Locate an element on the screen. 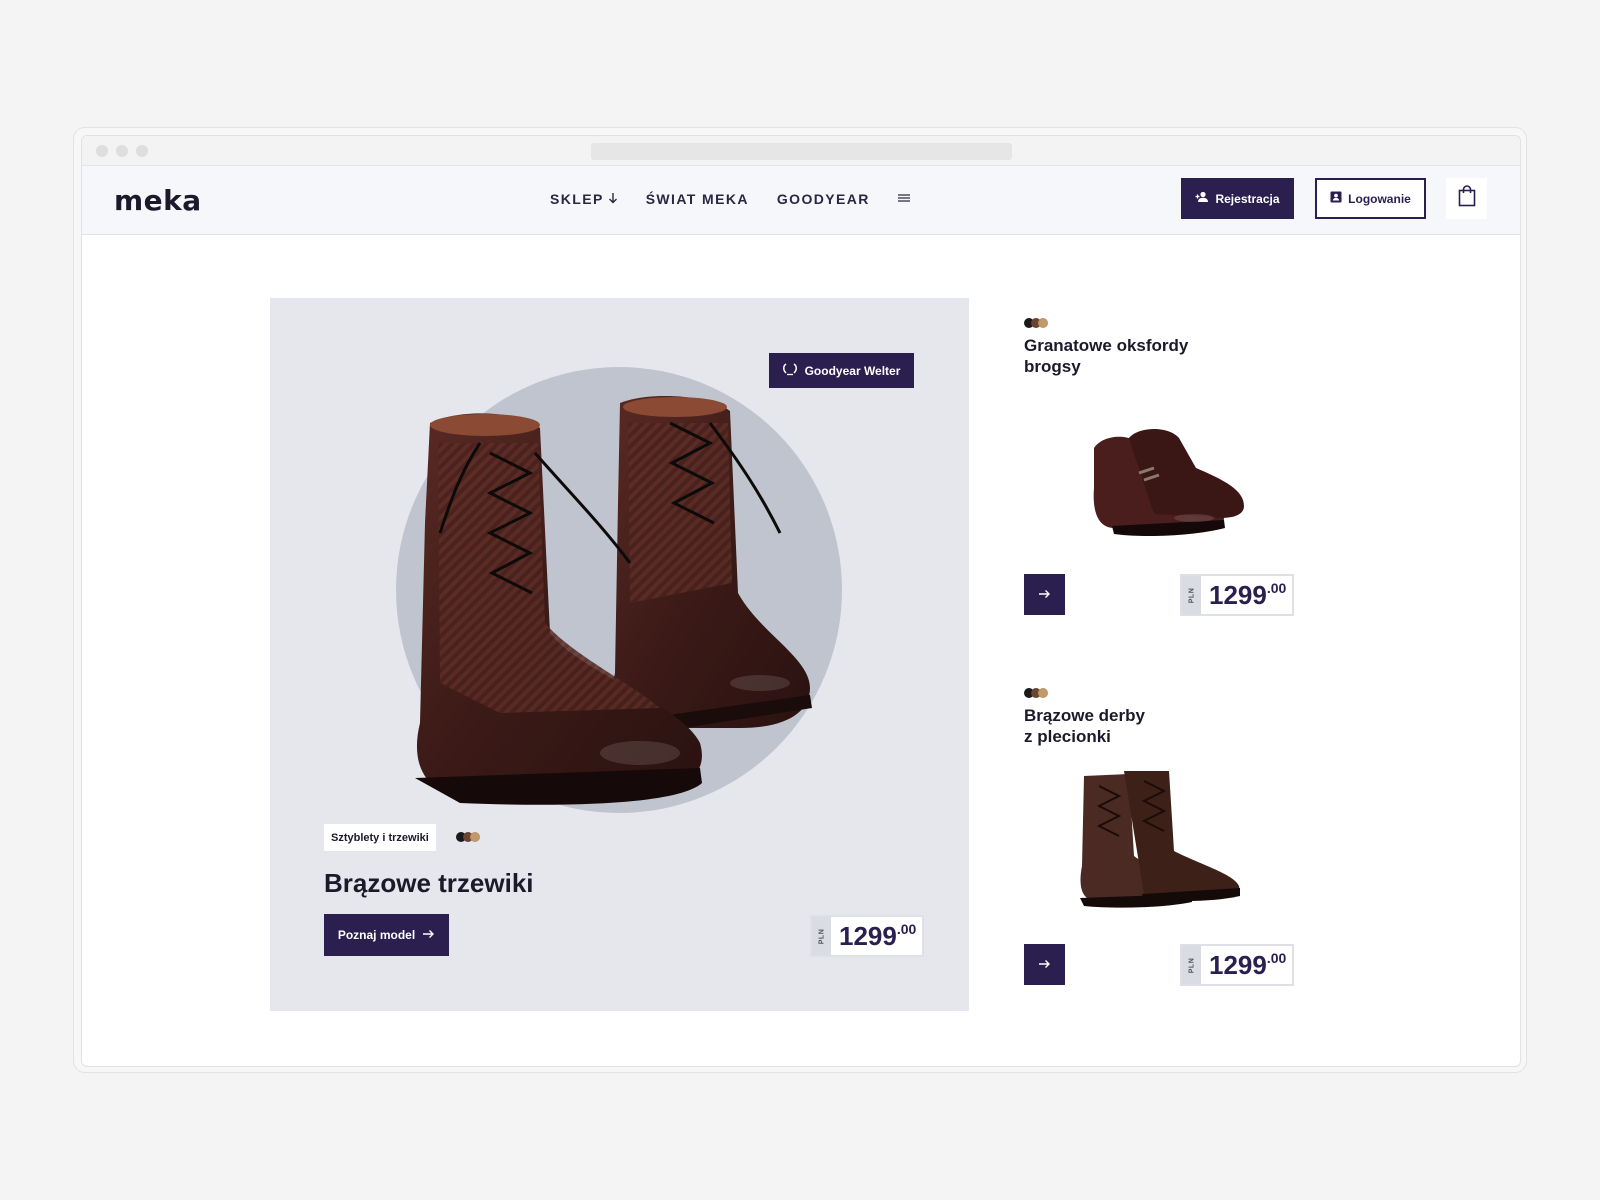 This screenshot has width=1600, height=1200. brown-boots-image is located at coordinates (613, 600).